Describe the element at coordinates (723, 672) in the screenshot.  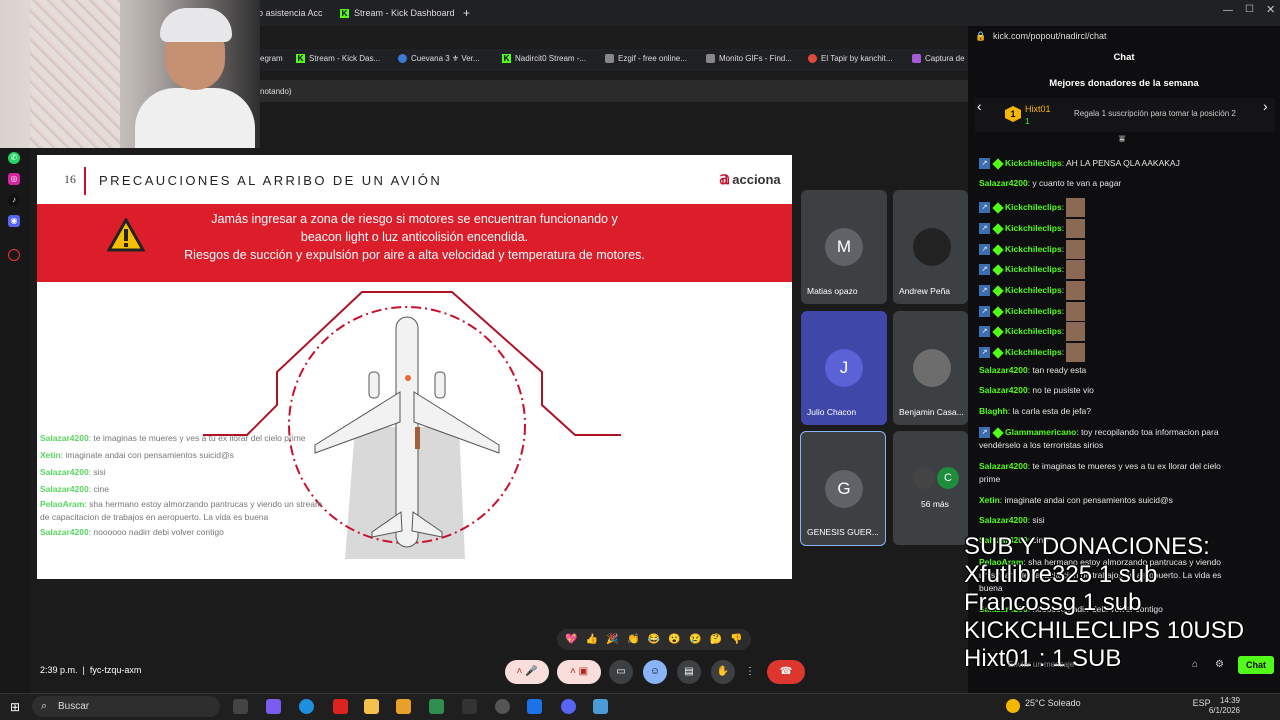
I see `raise-hand-button: ✋` at that location.